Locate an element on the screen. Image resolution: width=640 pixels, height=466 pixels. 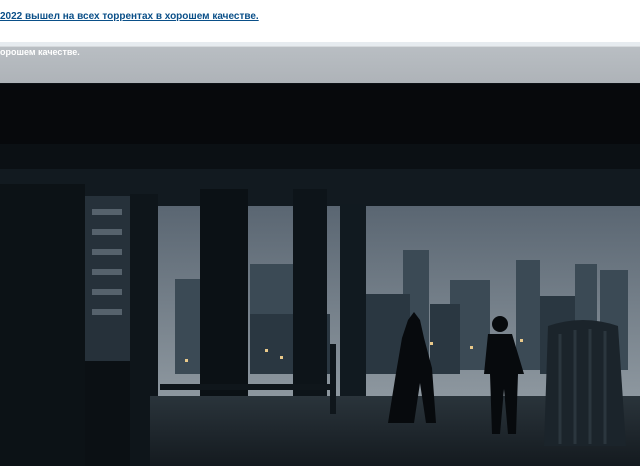
post-subtitle: орошем качестве. is located at coordinates (40, 52).